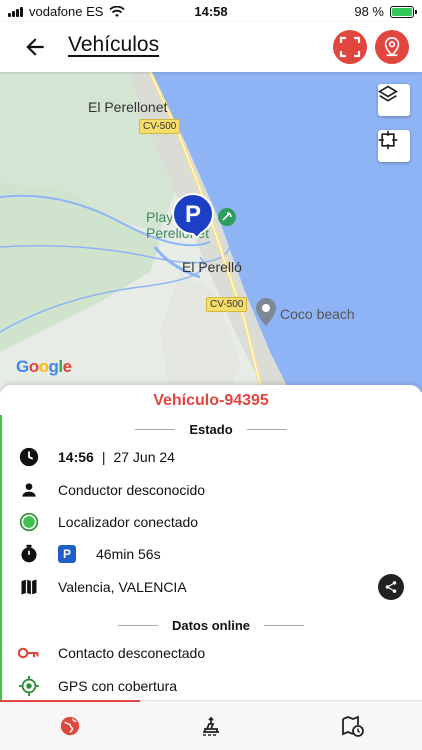 Image resolution: width=422 pixels, height=750 pixels. Describe the element at coordinates (29, 587) in the screenshot. I see `map-icon` at that location.